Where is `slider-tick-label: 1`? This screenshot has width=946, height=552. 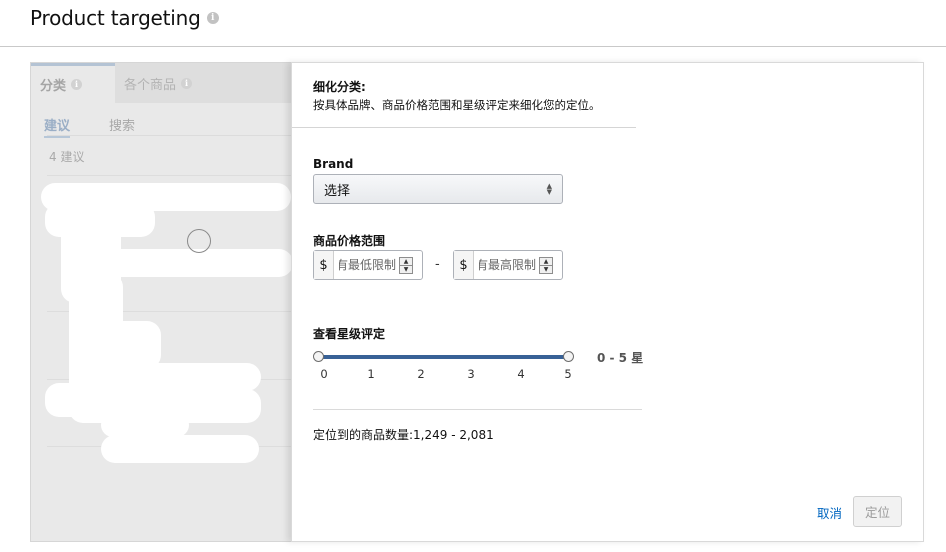 slider-tick-label: 1 is located at coordinates (371, 374).